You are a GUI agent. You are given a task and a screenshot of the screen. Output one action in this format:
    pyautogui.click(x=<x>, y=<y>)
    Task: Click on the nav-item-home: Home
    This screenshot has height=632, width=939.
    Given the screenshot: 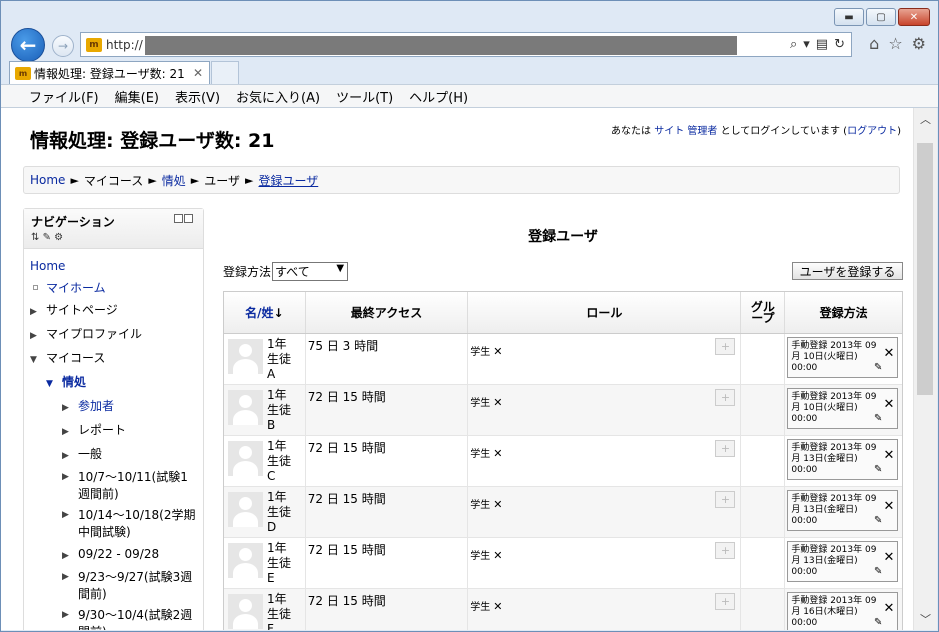 What is the action you would take?
    pyautogui.click(x=116, y=266)
    